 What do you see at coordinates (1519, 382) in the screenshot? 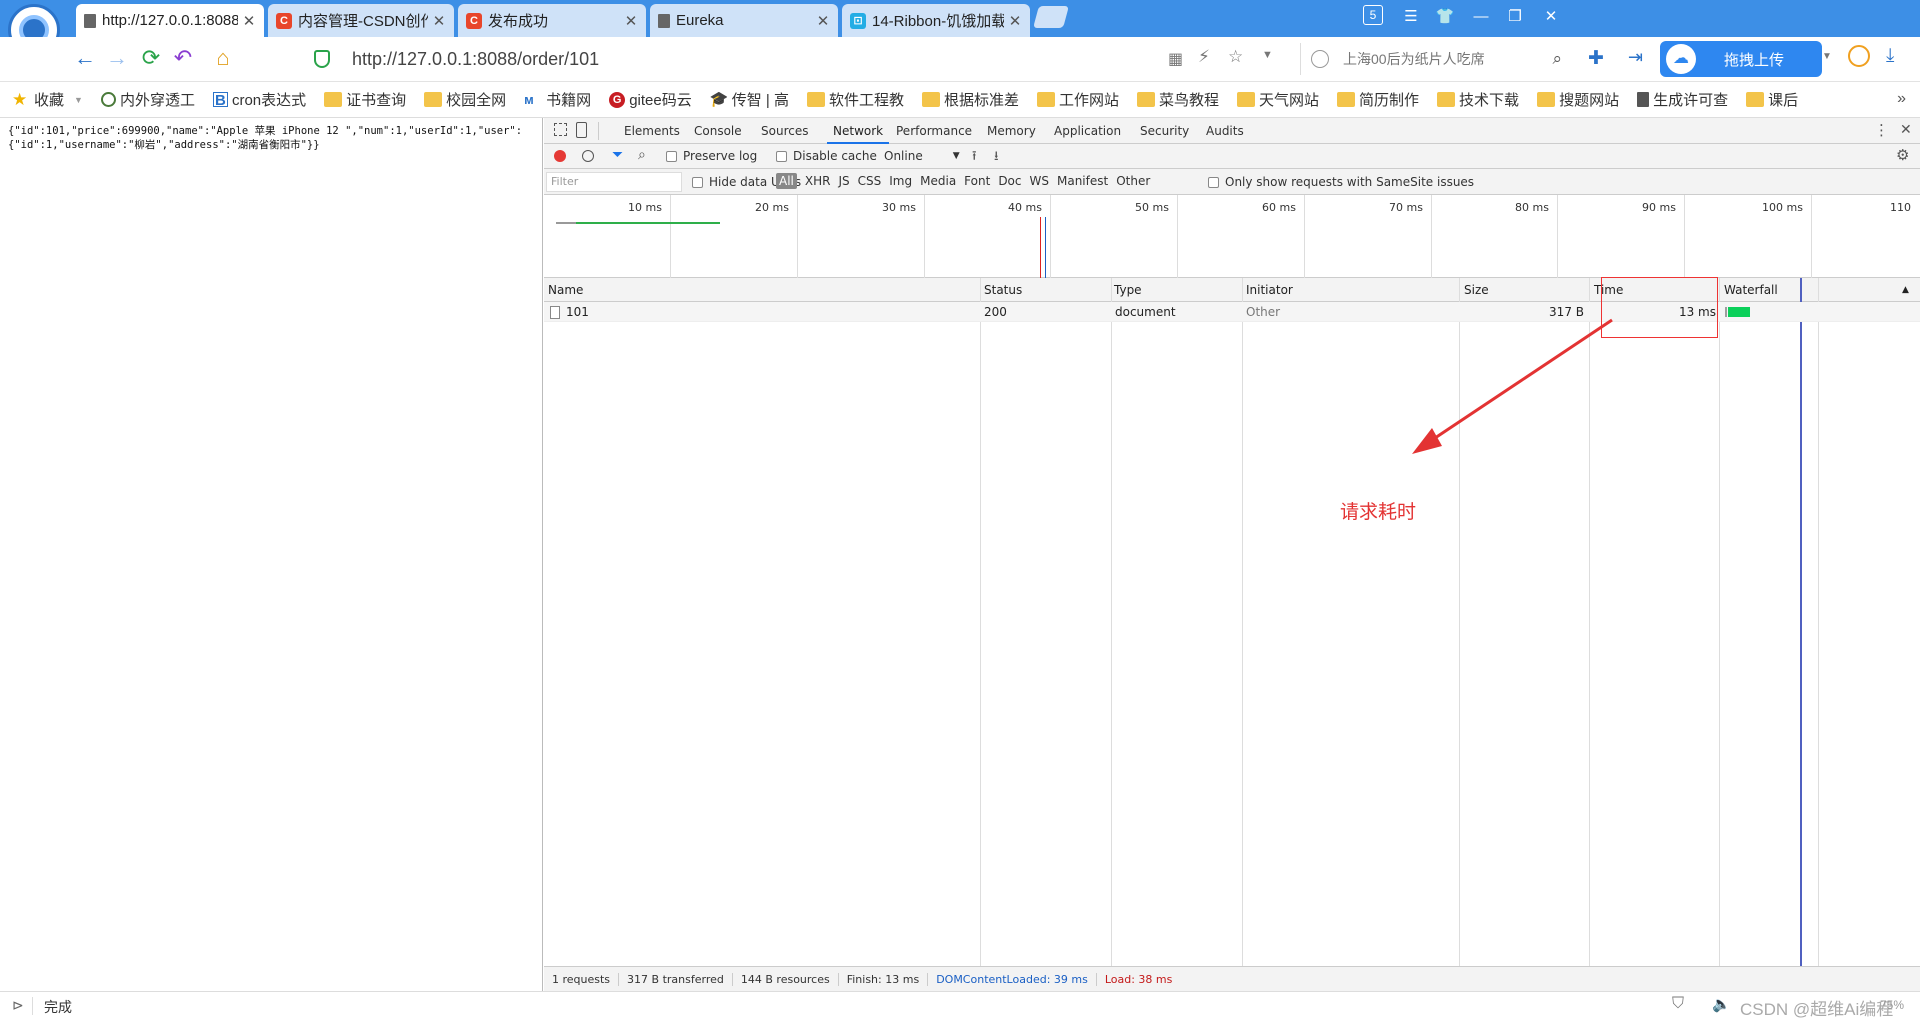
I see `annotation-arrow-line` at bounding box center [1519, 382].